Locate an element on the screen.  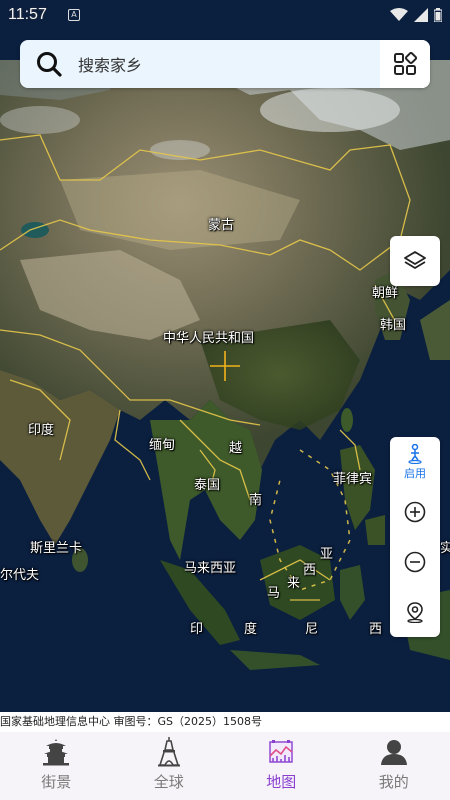
layers-button is located at coordinates (415, 261).